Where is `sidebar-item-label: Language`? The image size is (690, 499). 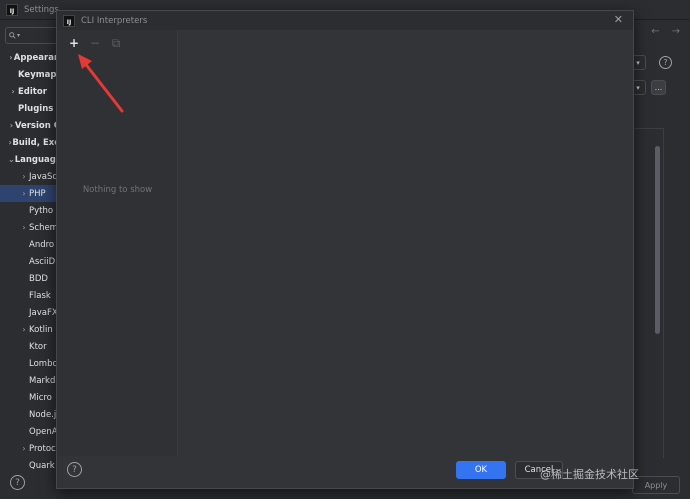
sidebar-item-label: Language is located at coordinates (37, 159).